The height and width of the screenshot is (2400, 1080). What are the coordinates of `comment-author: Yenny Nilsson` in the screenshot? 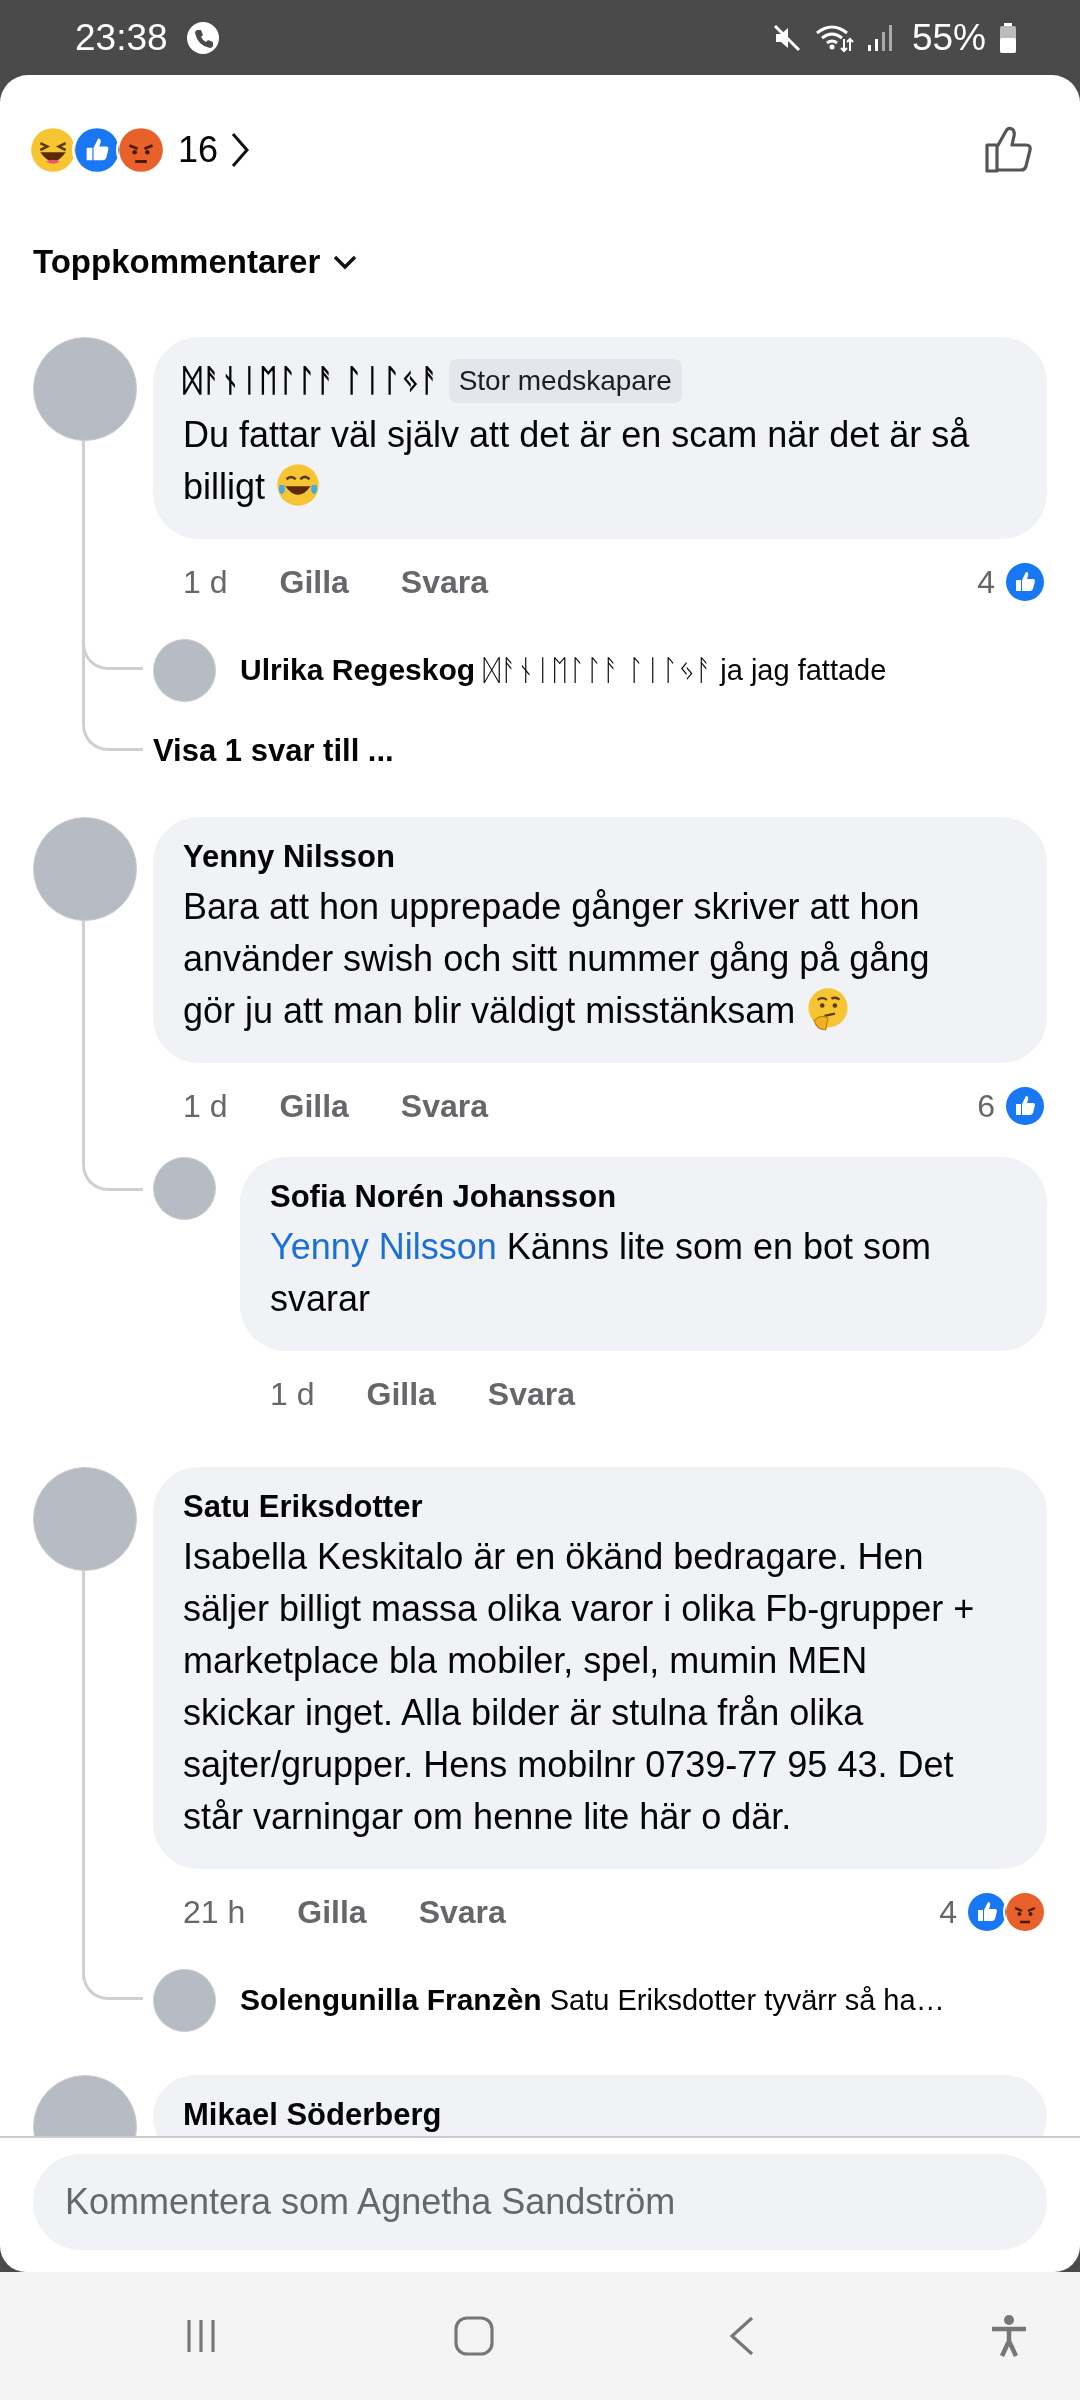 It's located at (289, 857).